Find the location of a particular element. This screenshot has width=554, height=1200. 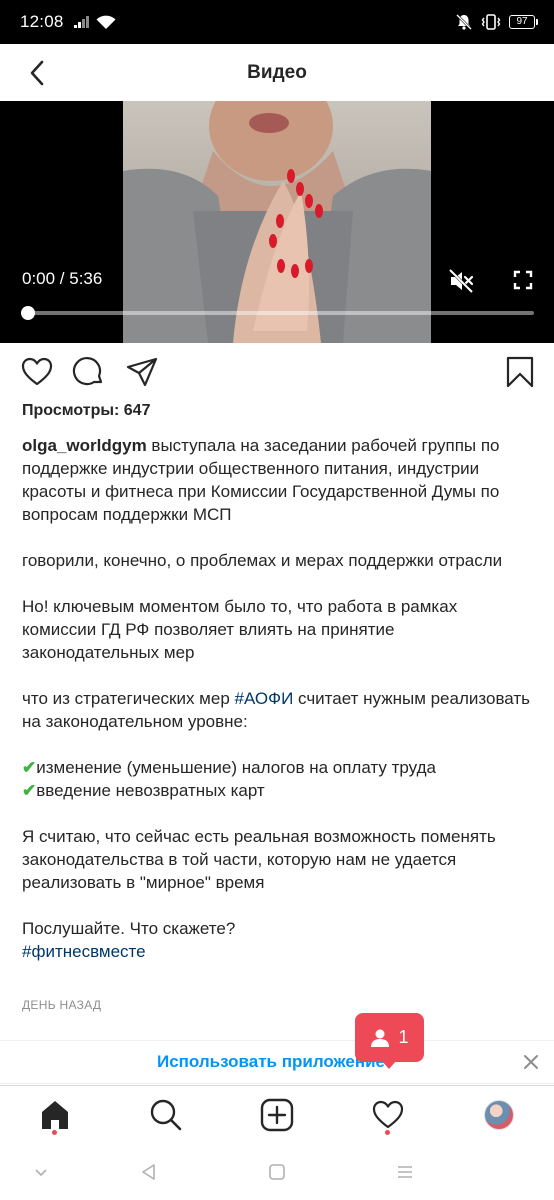

home-active-dot is located at coordinates (54, 1132).